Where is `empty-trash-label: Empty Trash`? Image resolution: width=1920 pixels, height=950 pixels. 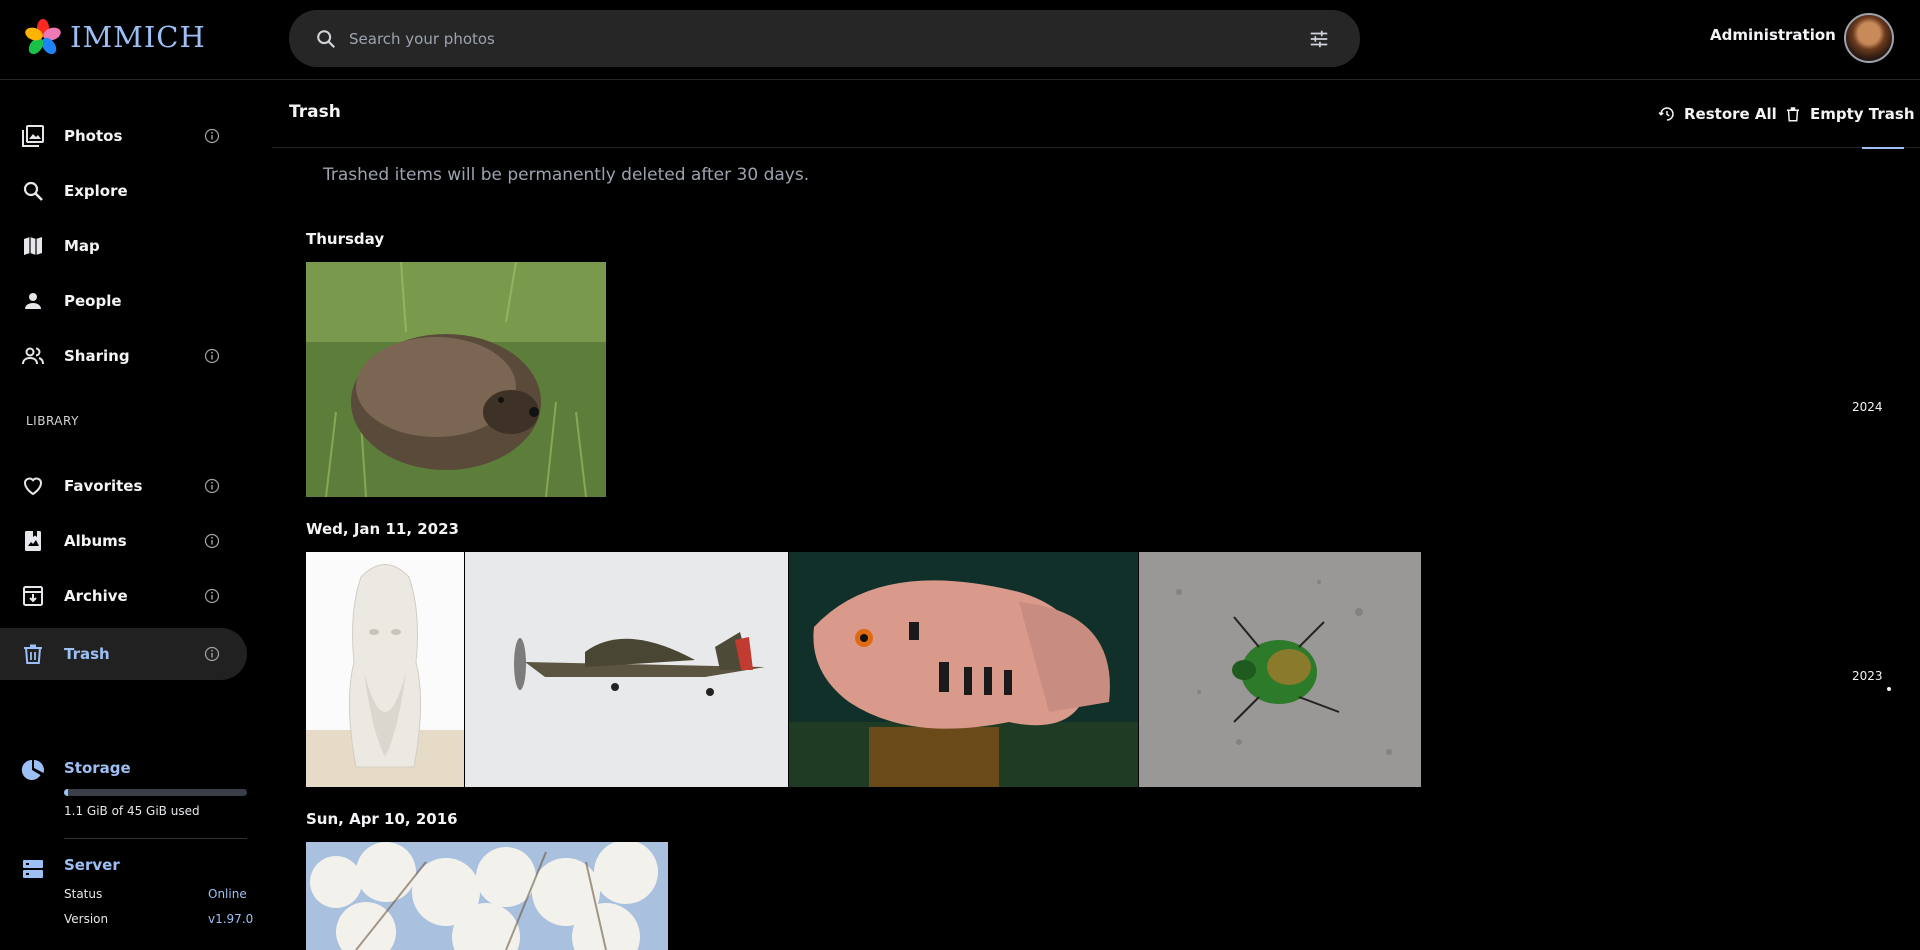 empty-trash-label: Empty Trash is located at coordinates (1862, 114).